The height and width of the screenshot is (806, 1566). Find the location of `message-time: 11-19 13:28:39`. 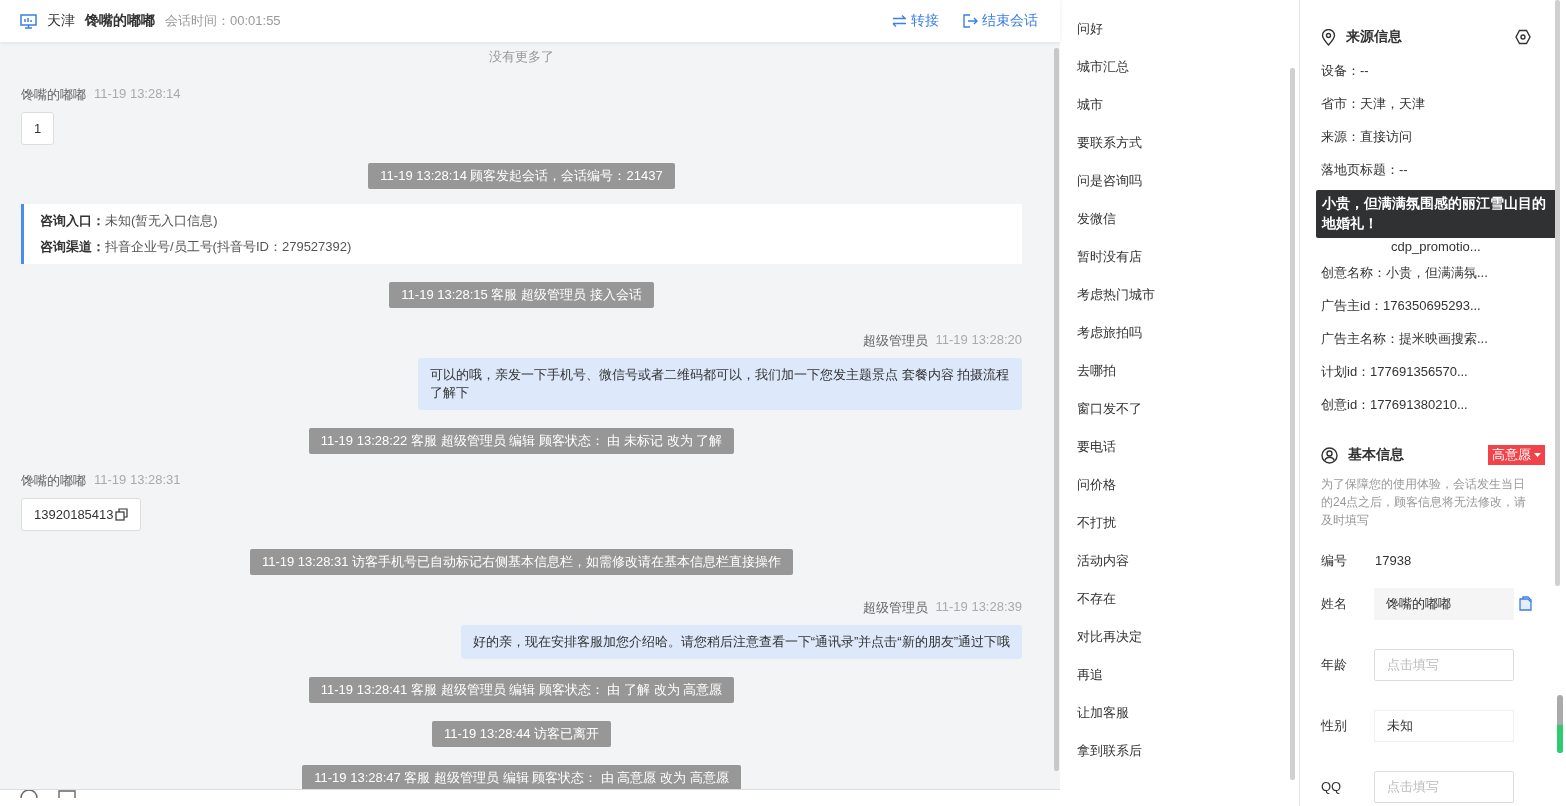

message-time: 11-19 13:28:39 is located at coordinates (978, 607).